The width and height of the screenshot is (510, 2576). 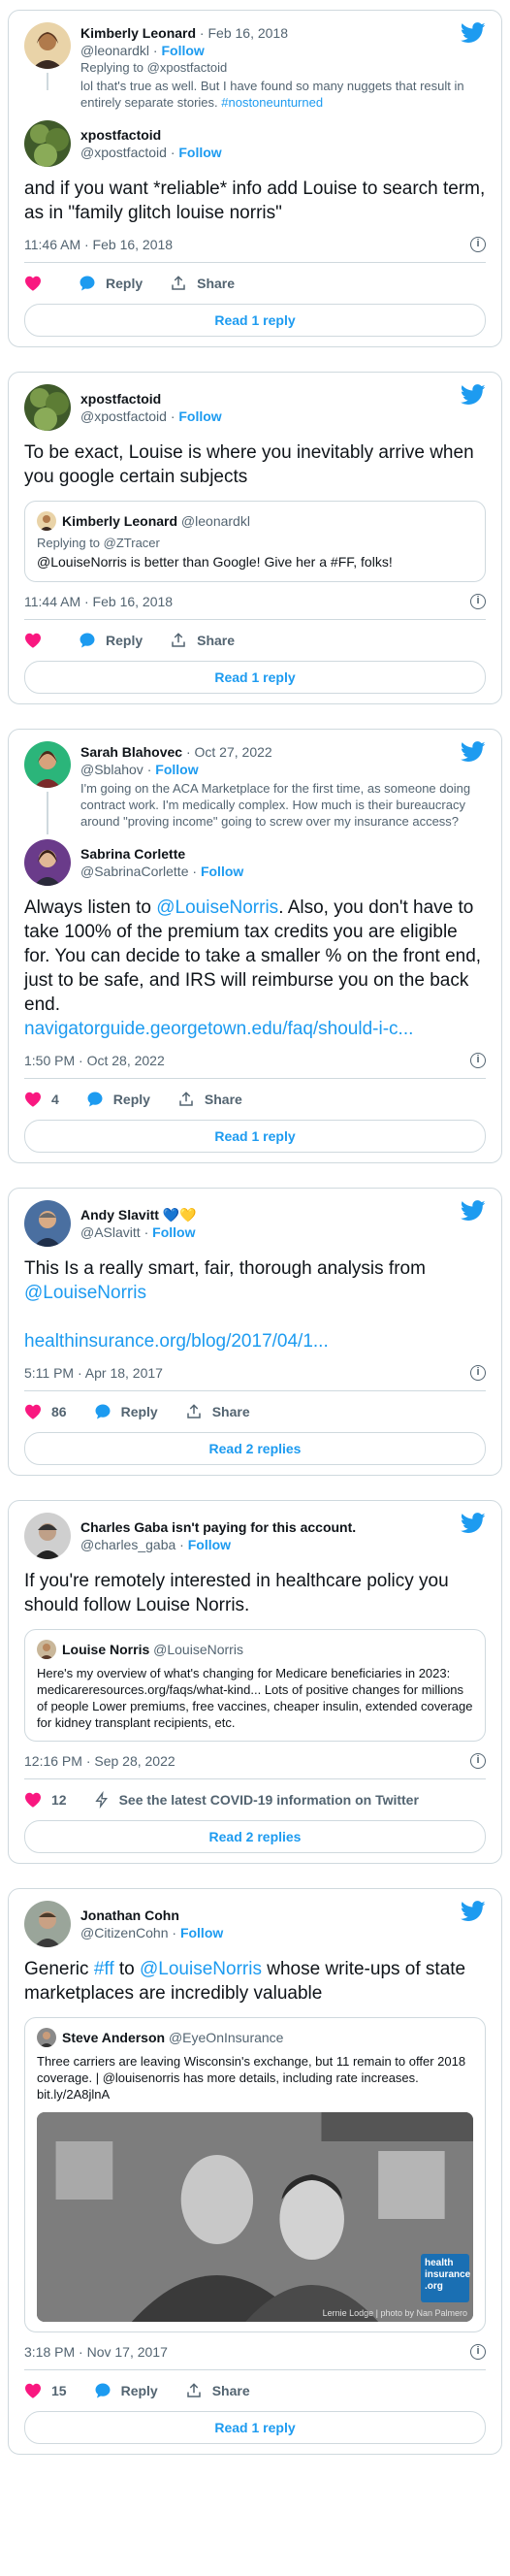 What do you see at coordinates (111, 1232) in the screenshot?
I see `author-handle: @ASlavitt` at bounding box center [111, 1232].